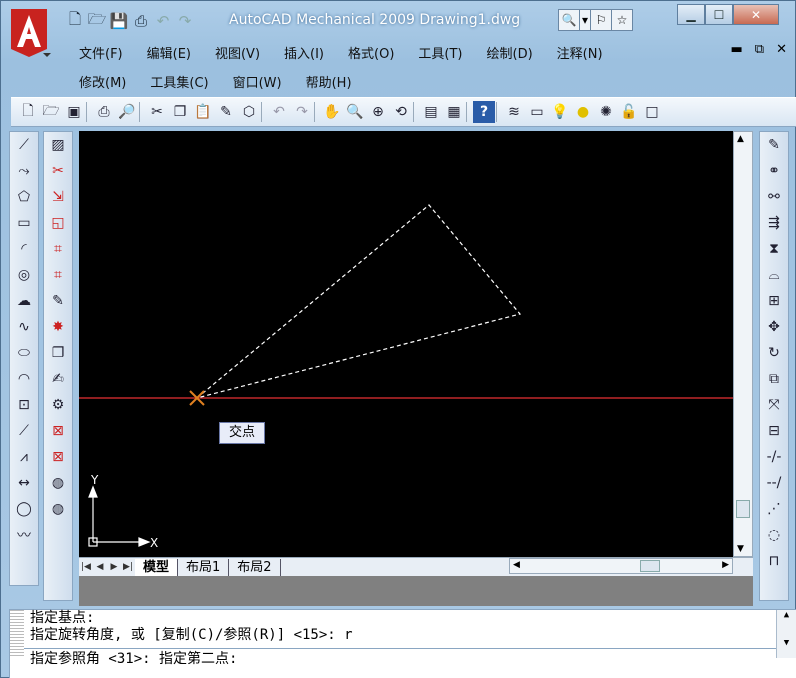  Describe the element at coordinates (157, 112) in the screenshot. I see `cut-icon: ✂` at that location.